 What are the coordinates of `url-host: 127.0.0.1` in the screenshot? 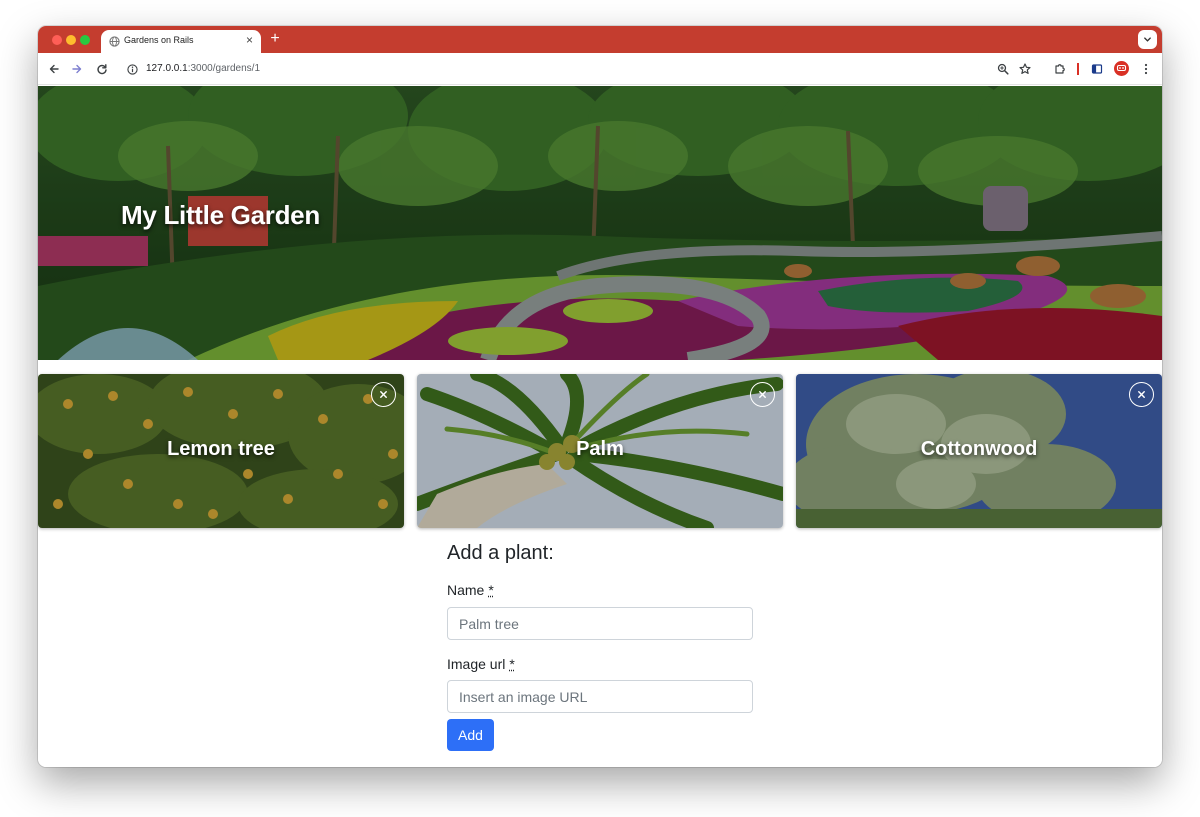 It's located at (167, 68).